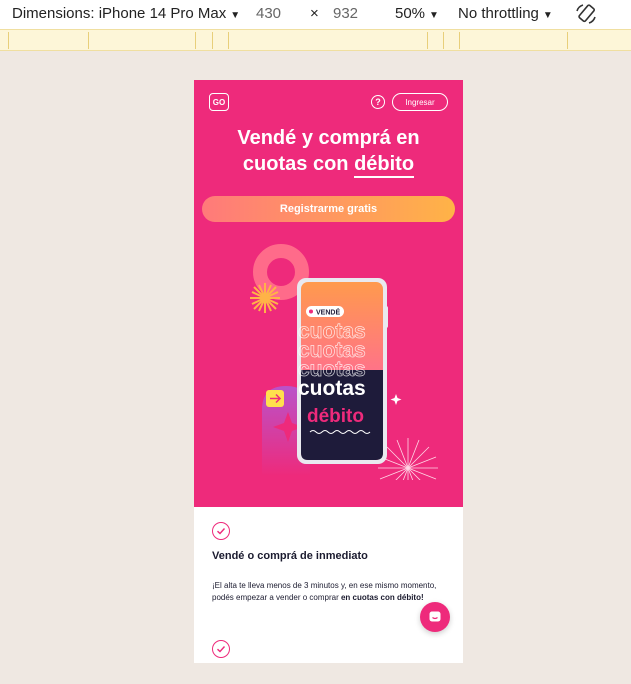 The image size is (631, 684). I want to click on page-title: Vendé y comprá en cuotas con débito, so click(328, 151).